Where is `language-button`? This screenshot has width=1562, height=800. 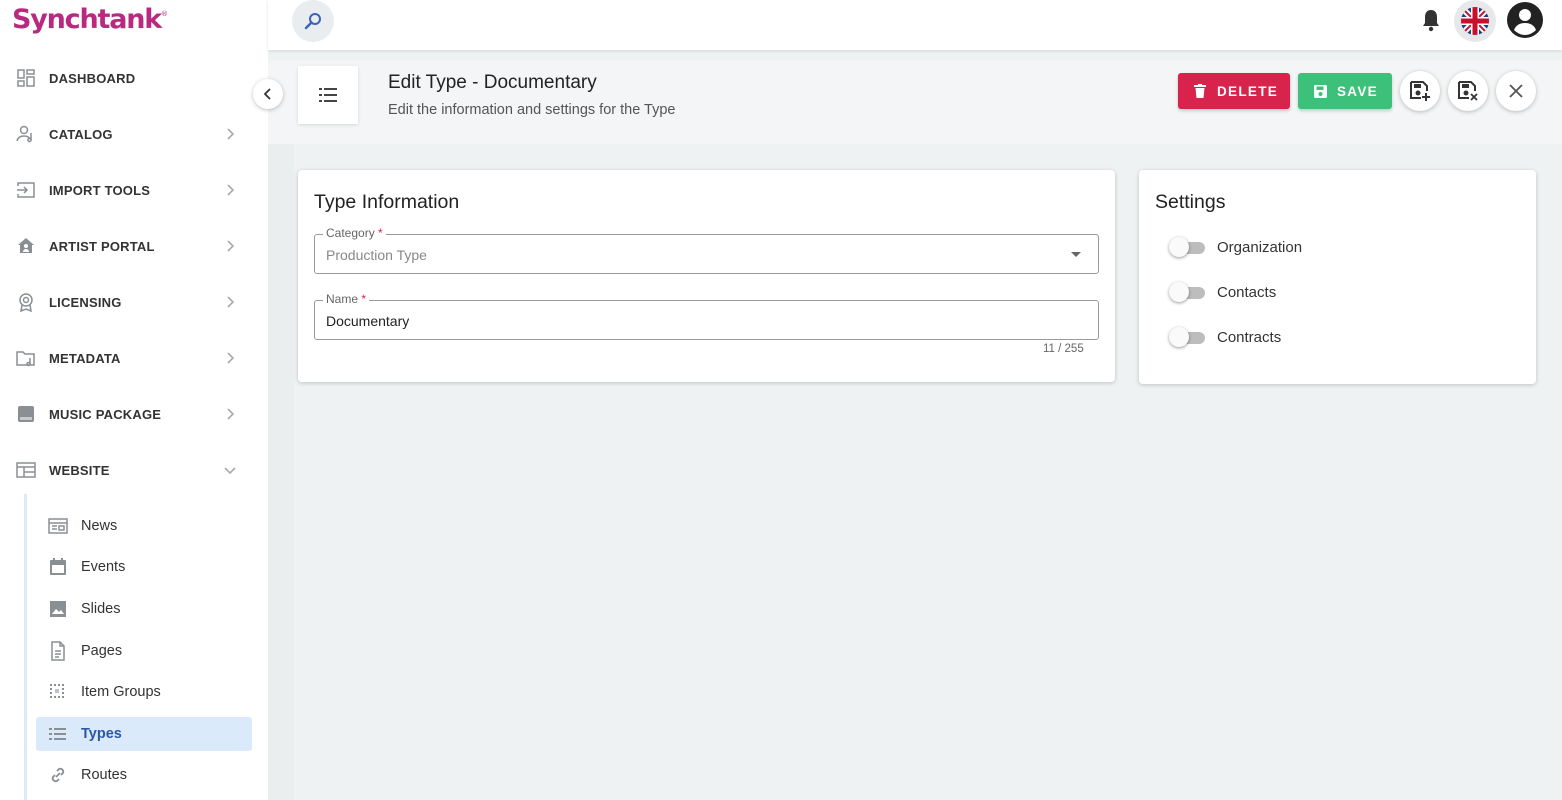
language-button is located at coordinates (1475, 21).